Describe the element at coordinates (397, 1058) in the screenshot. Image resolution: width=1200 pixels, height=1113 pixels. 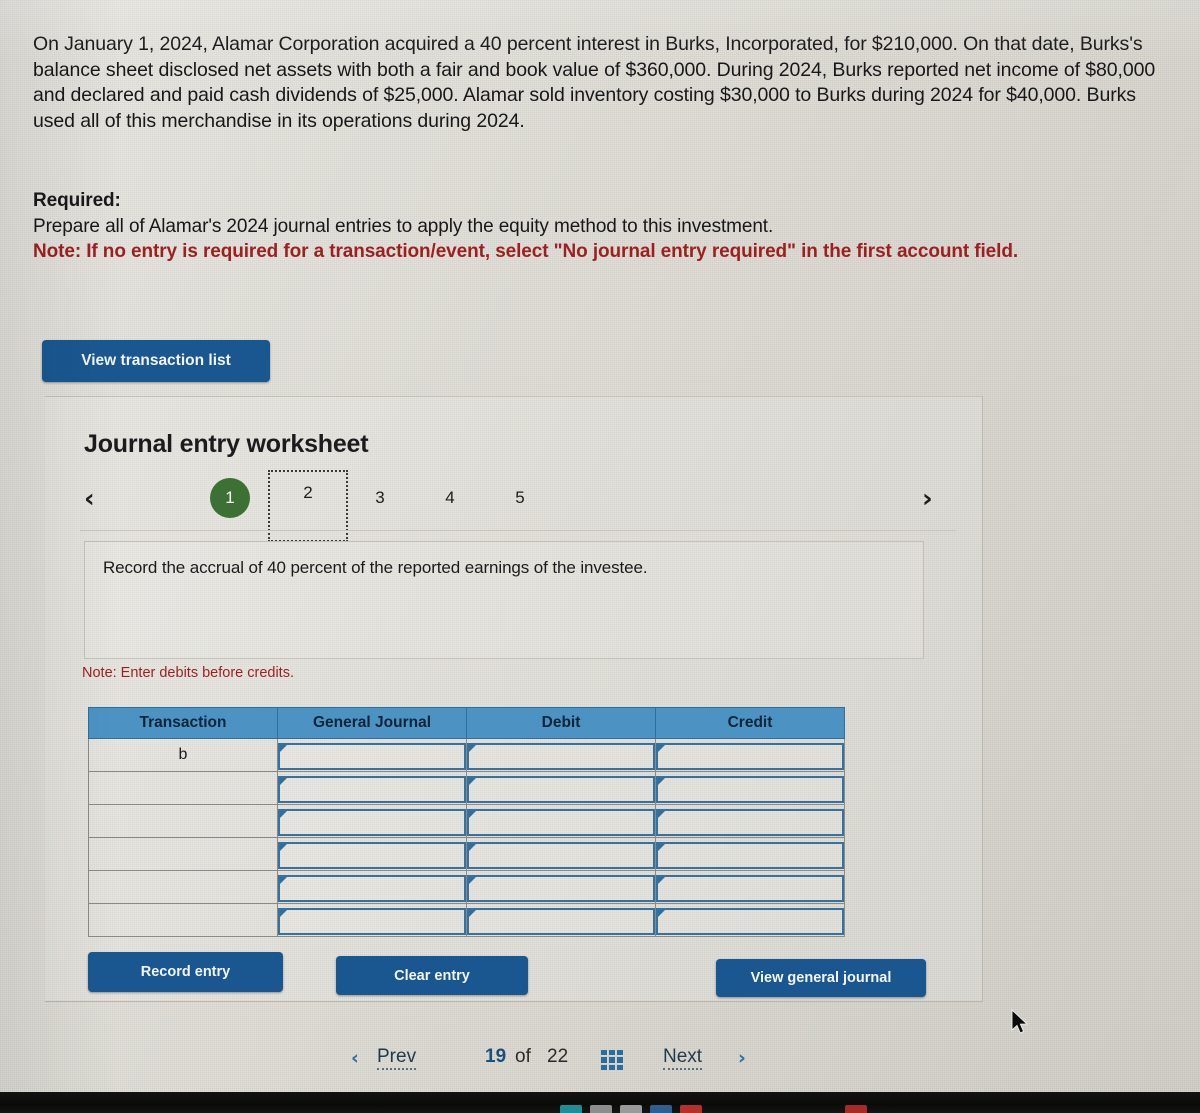
I see `prev-page-link: Prev` at that location.